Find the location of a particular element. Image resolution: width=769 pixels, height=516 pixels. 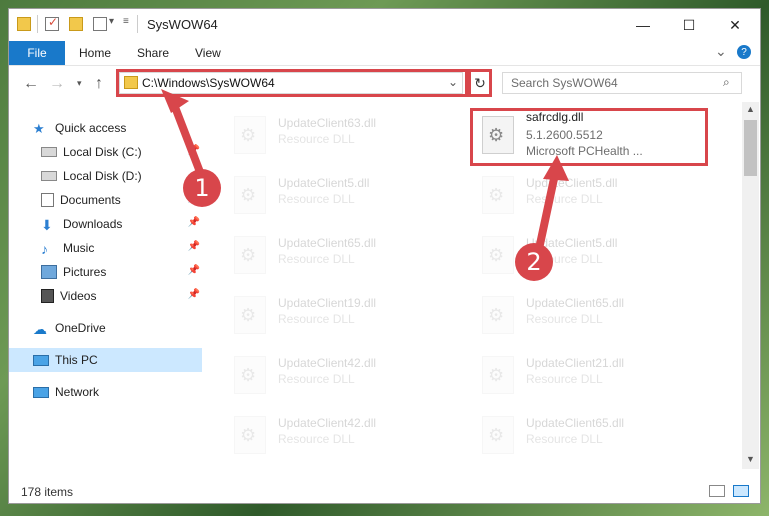

arrow-1-head is located at coordinates (175, 101).